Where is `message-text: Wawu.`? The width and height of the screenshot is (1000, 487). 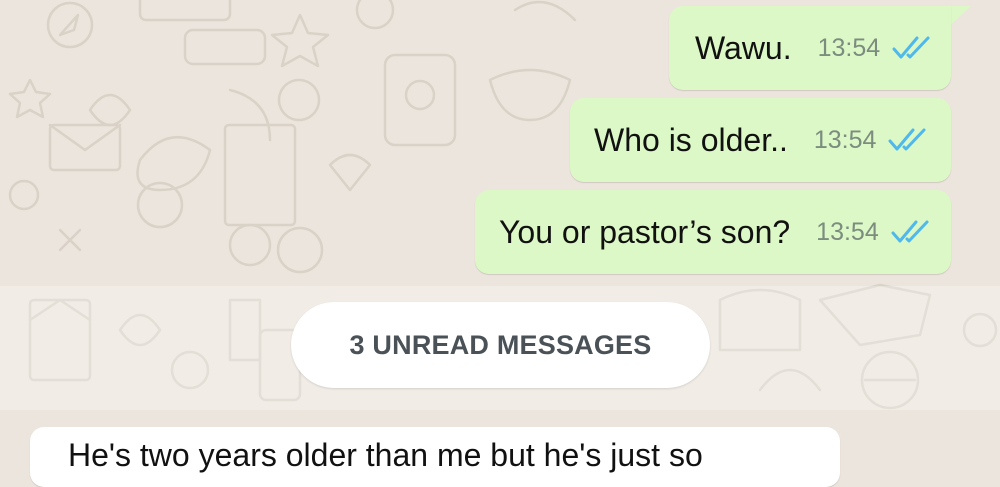 message-text: Wawu. is located at coordinates (743, 47).